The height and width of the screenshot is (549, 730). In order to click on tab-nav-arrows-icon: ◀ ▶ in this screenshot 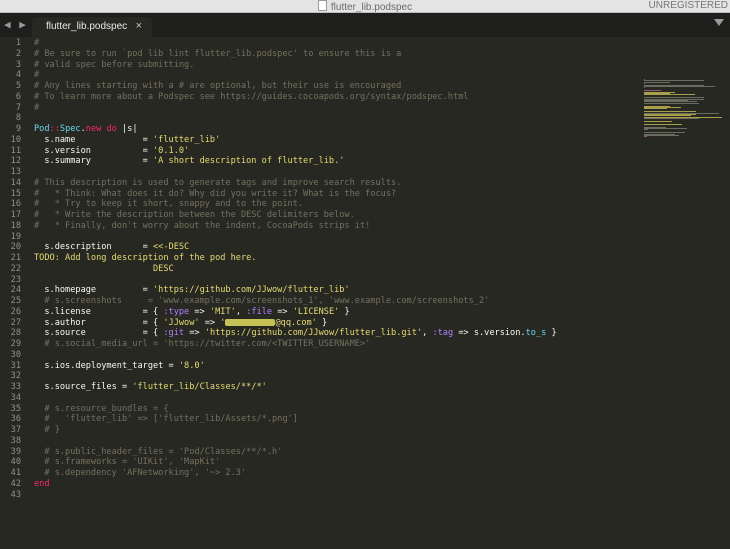, I will do `click(15, 24)`.